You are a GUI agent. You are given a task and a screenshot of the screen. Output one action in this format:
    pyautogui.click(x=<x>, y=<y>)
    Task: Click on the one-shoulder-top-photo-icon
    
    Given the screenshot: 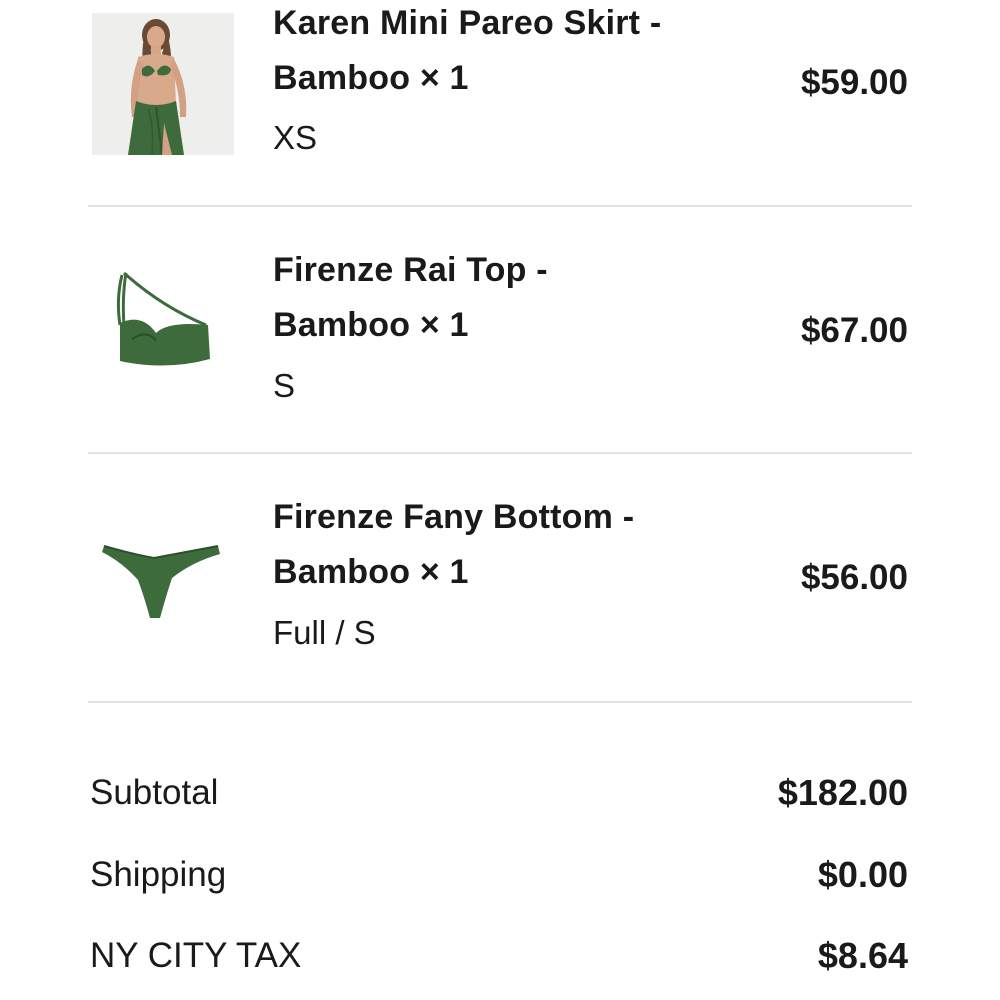 What is the action you would take?
    pyautogui.click(x=163, y=326)
    